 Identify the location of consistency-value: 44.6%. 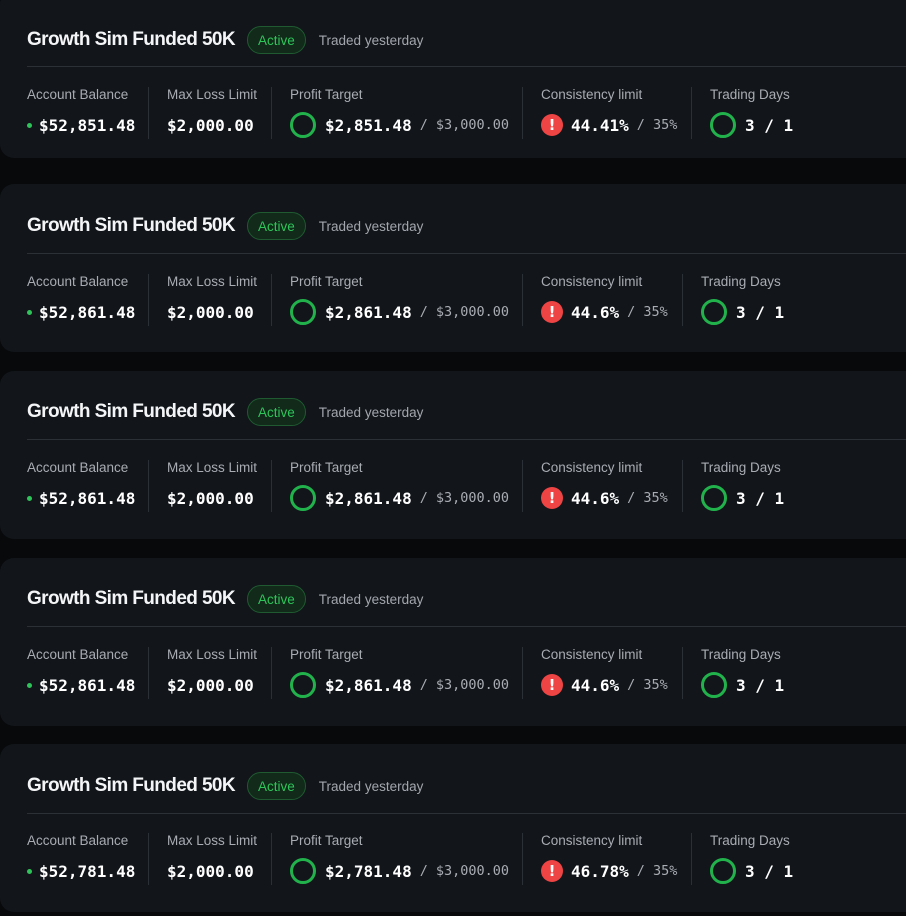
(595, 498).